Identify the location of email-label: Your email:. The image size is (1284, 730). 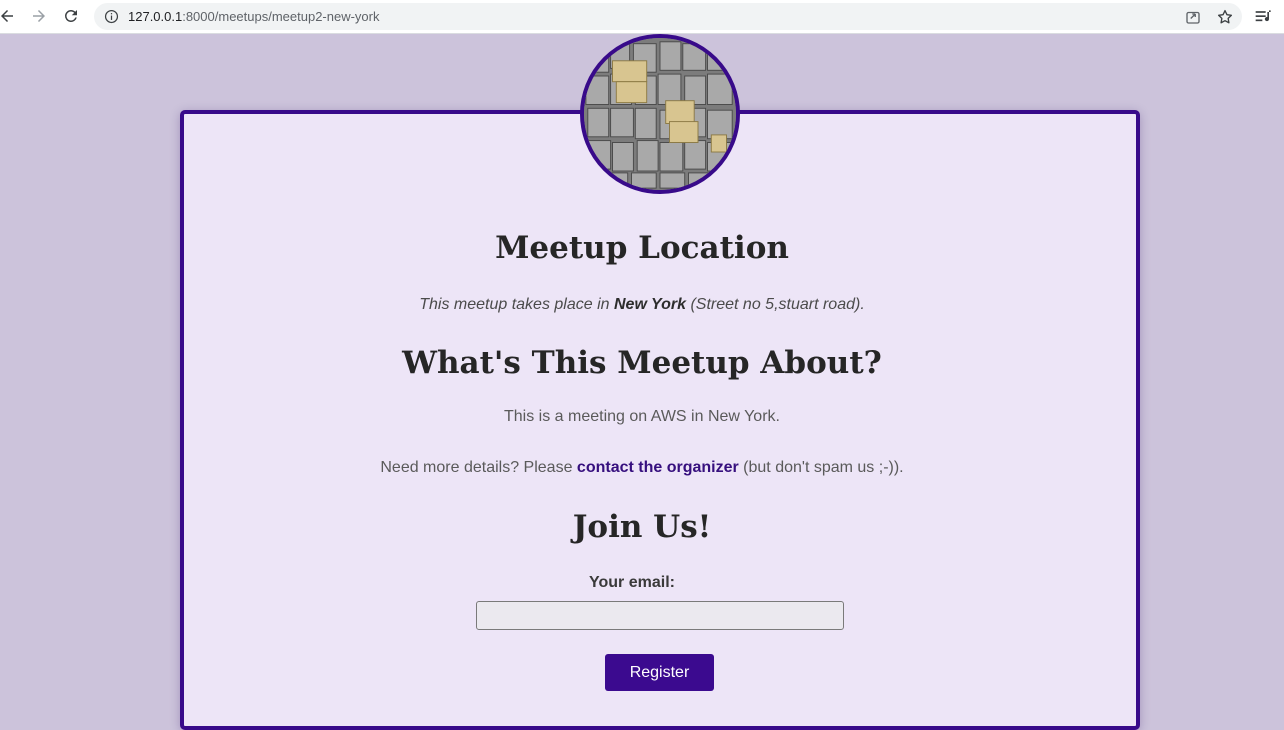
(632, 582).